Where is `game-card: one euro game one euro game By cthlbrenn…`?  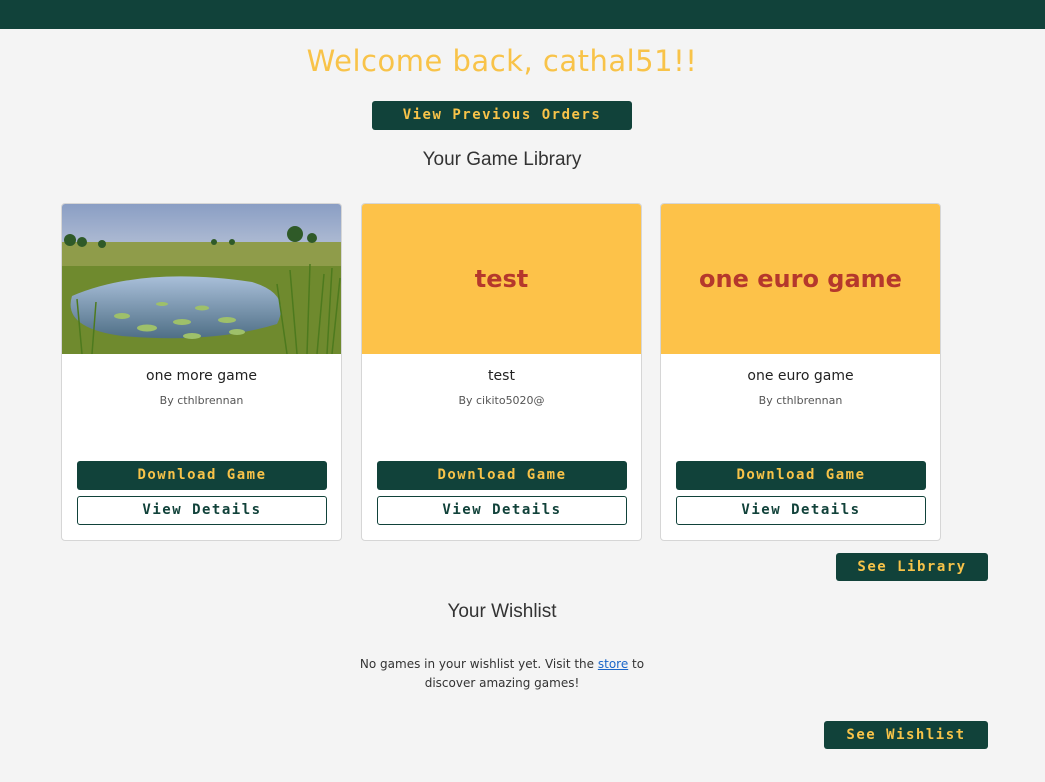
game-card: one euro game one euro game By cthlbrenn… is located at coordinates (800, 372).